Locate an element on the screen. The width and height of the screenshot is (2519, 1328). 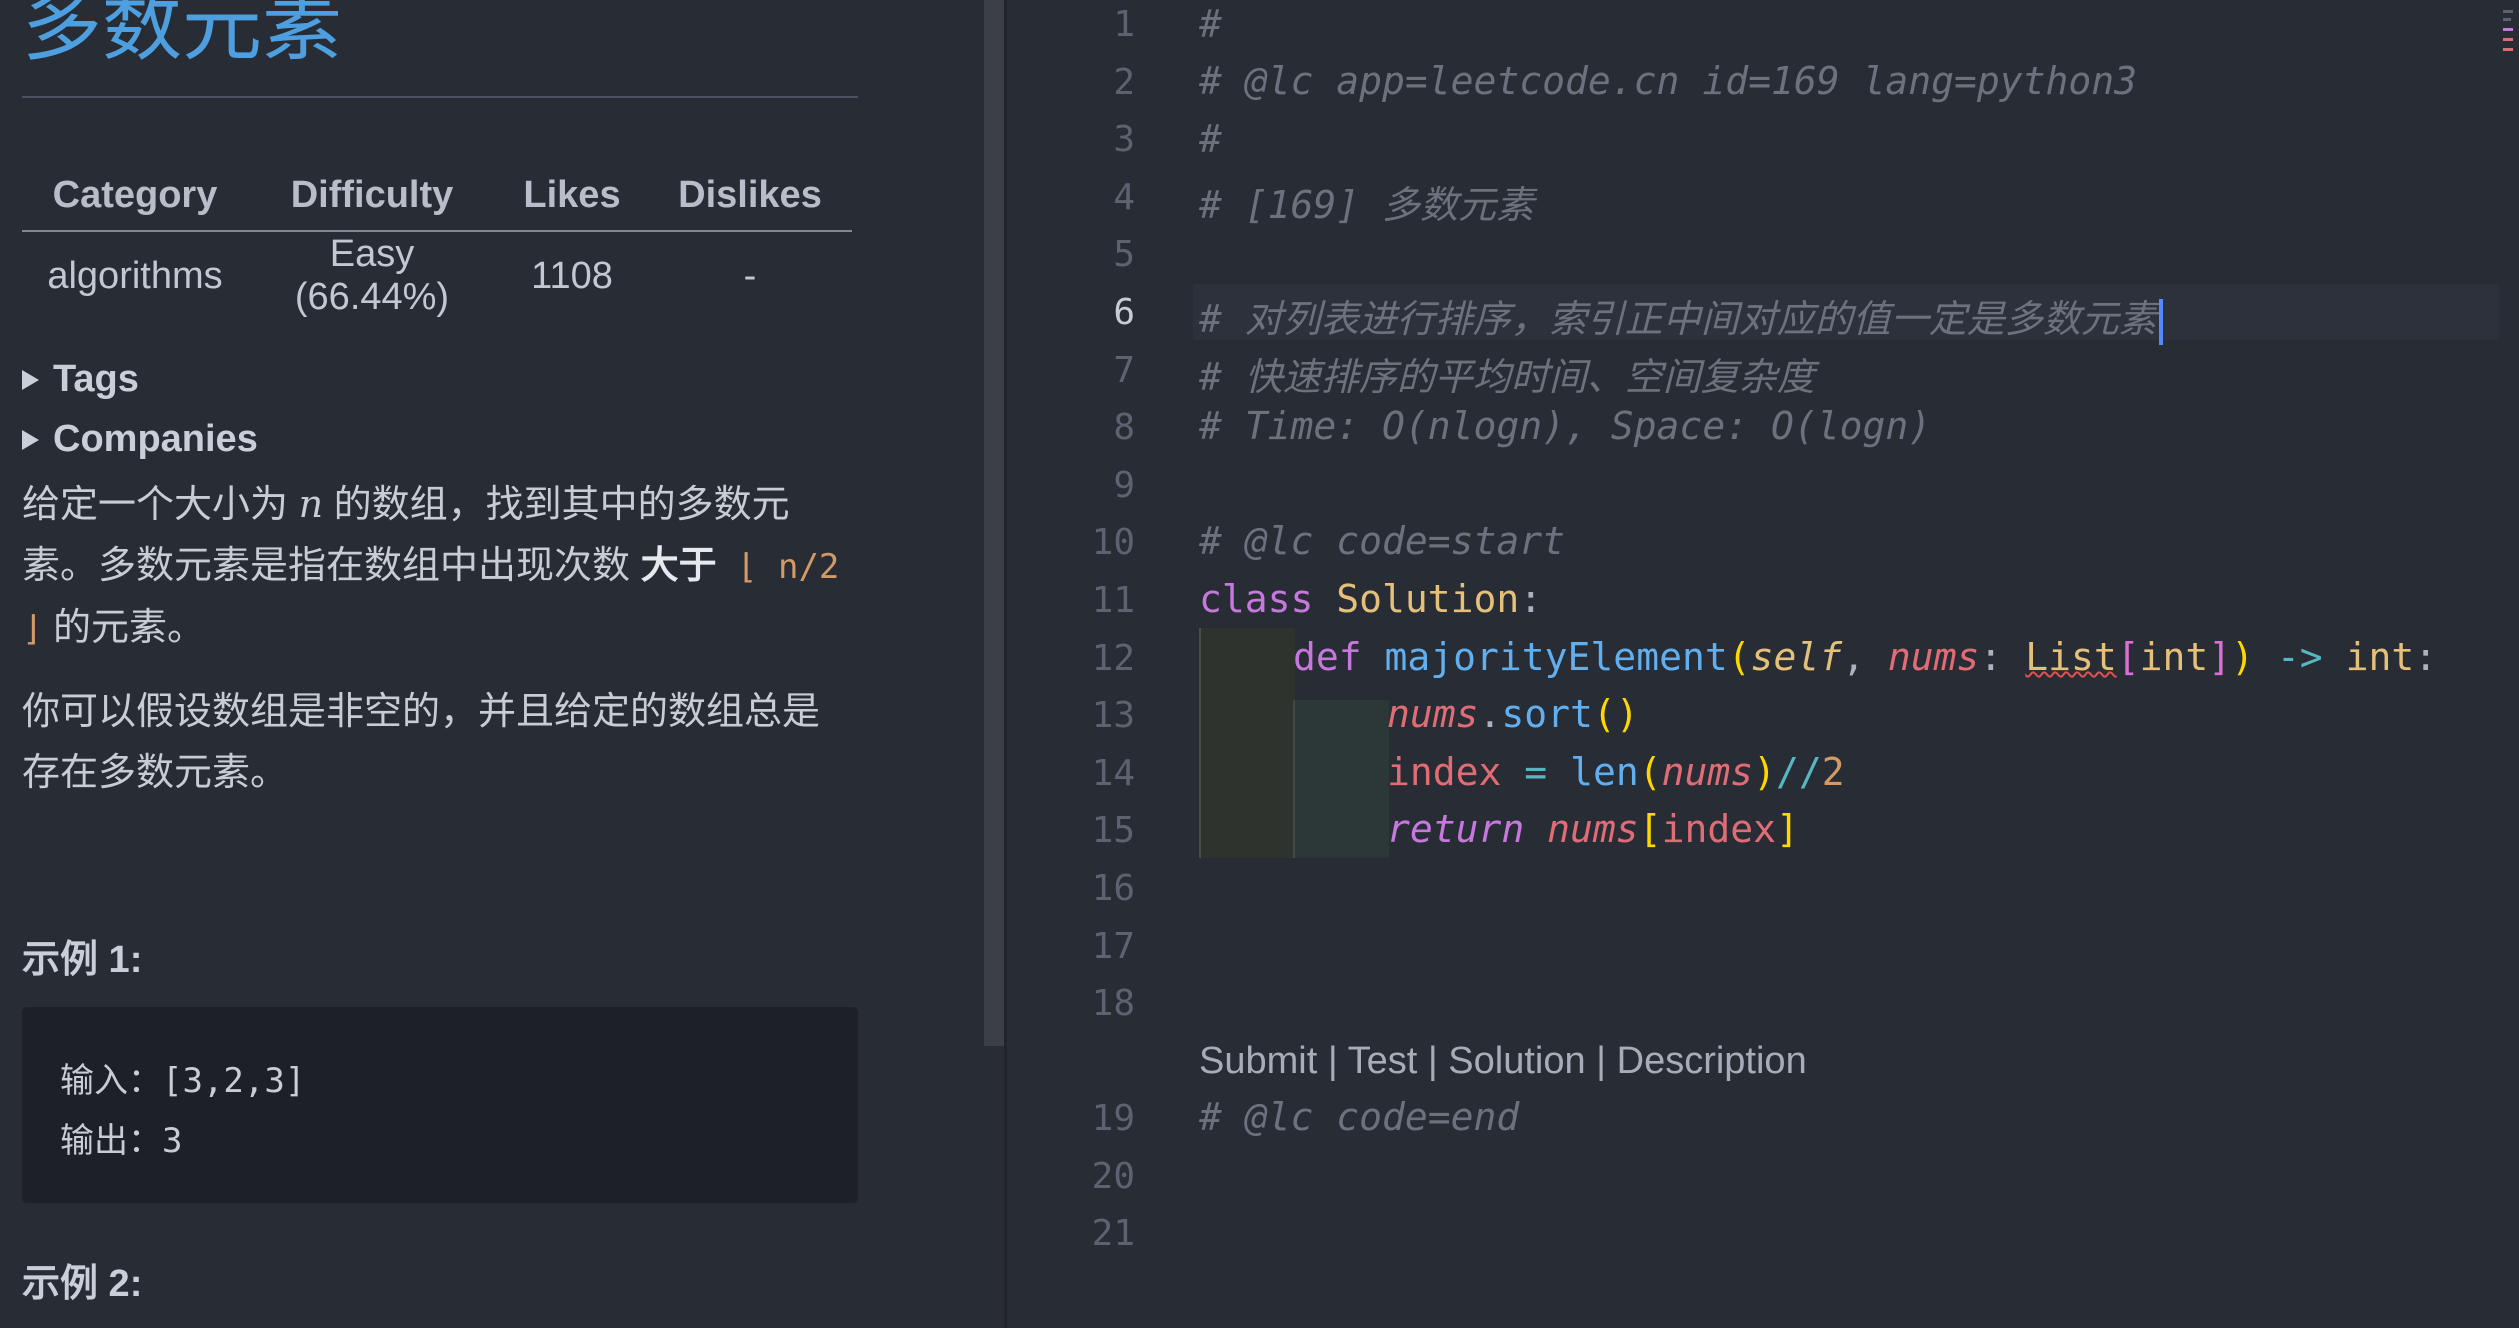
example-1-heading: 示例 1: is located at coordinates (82, 960).